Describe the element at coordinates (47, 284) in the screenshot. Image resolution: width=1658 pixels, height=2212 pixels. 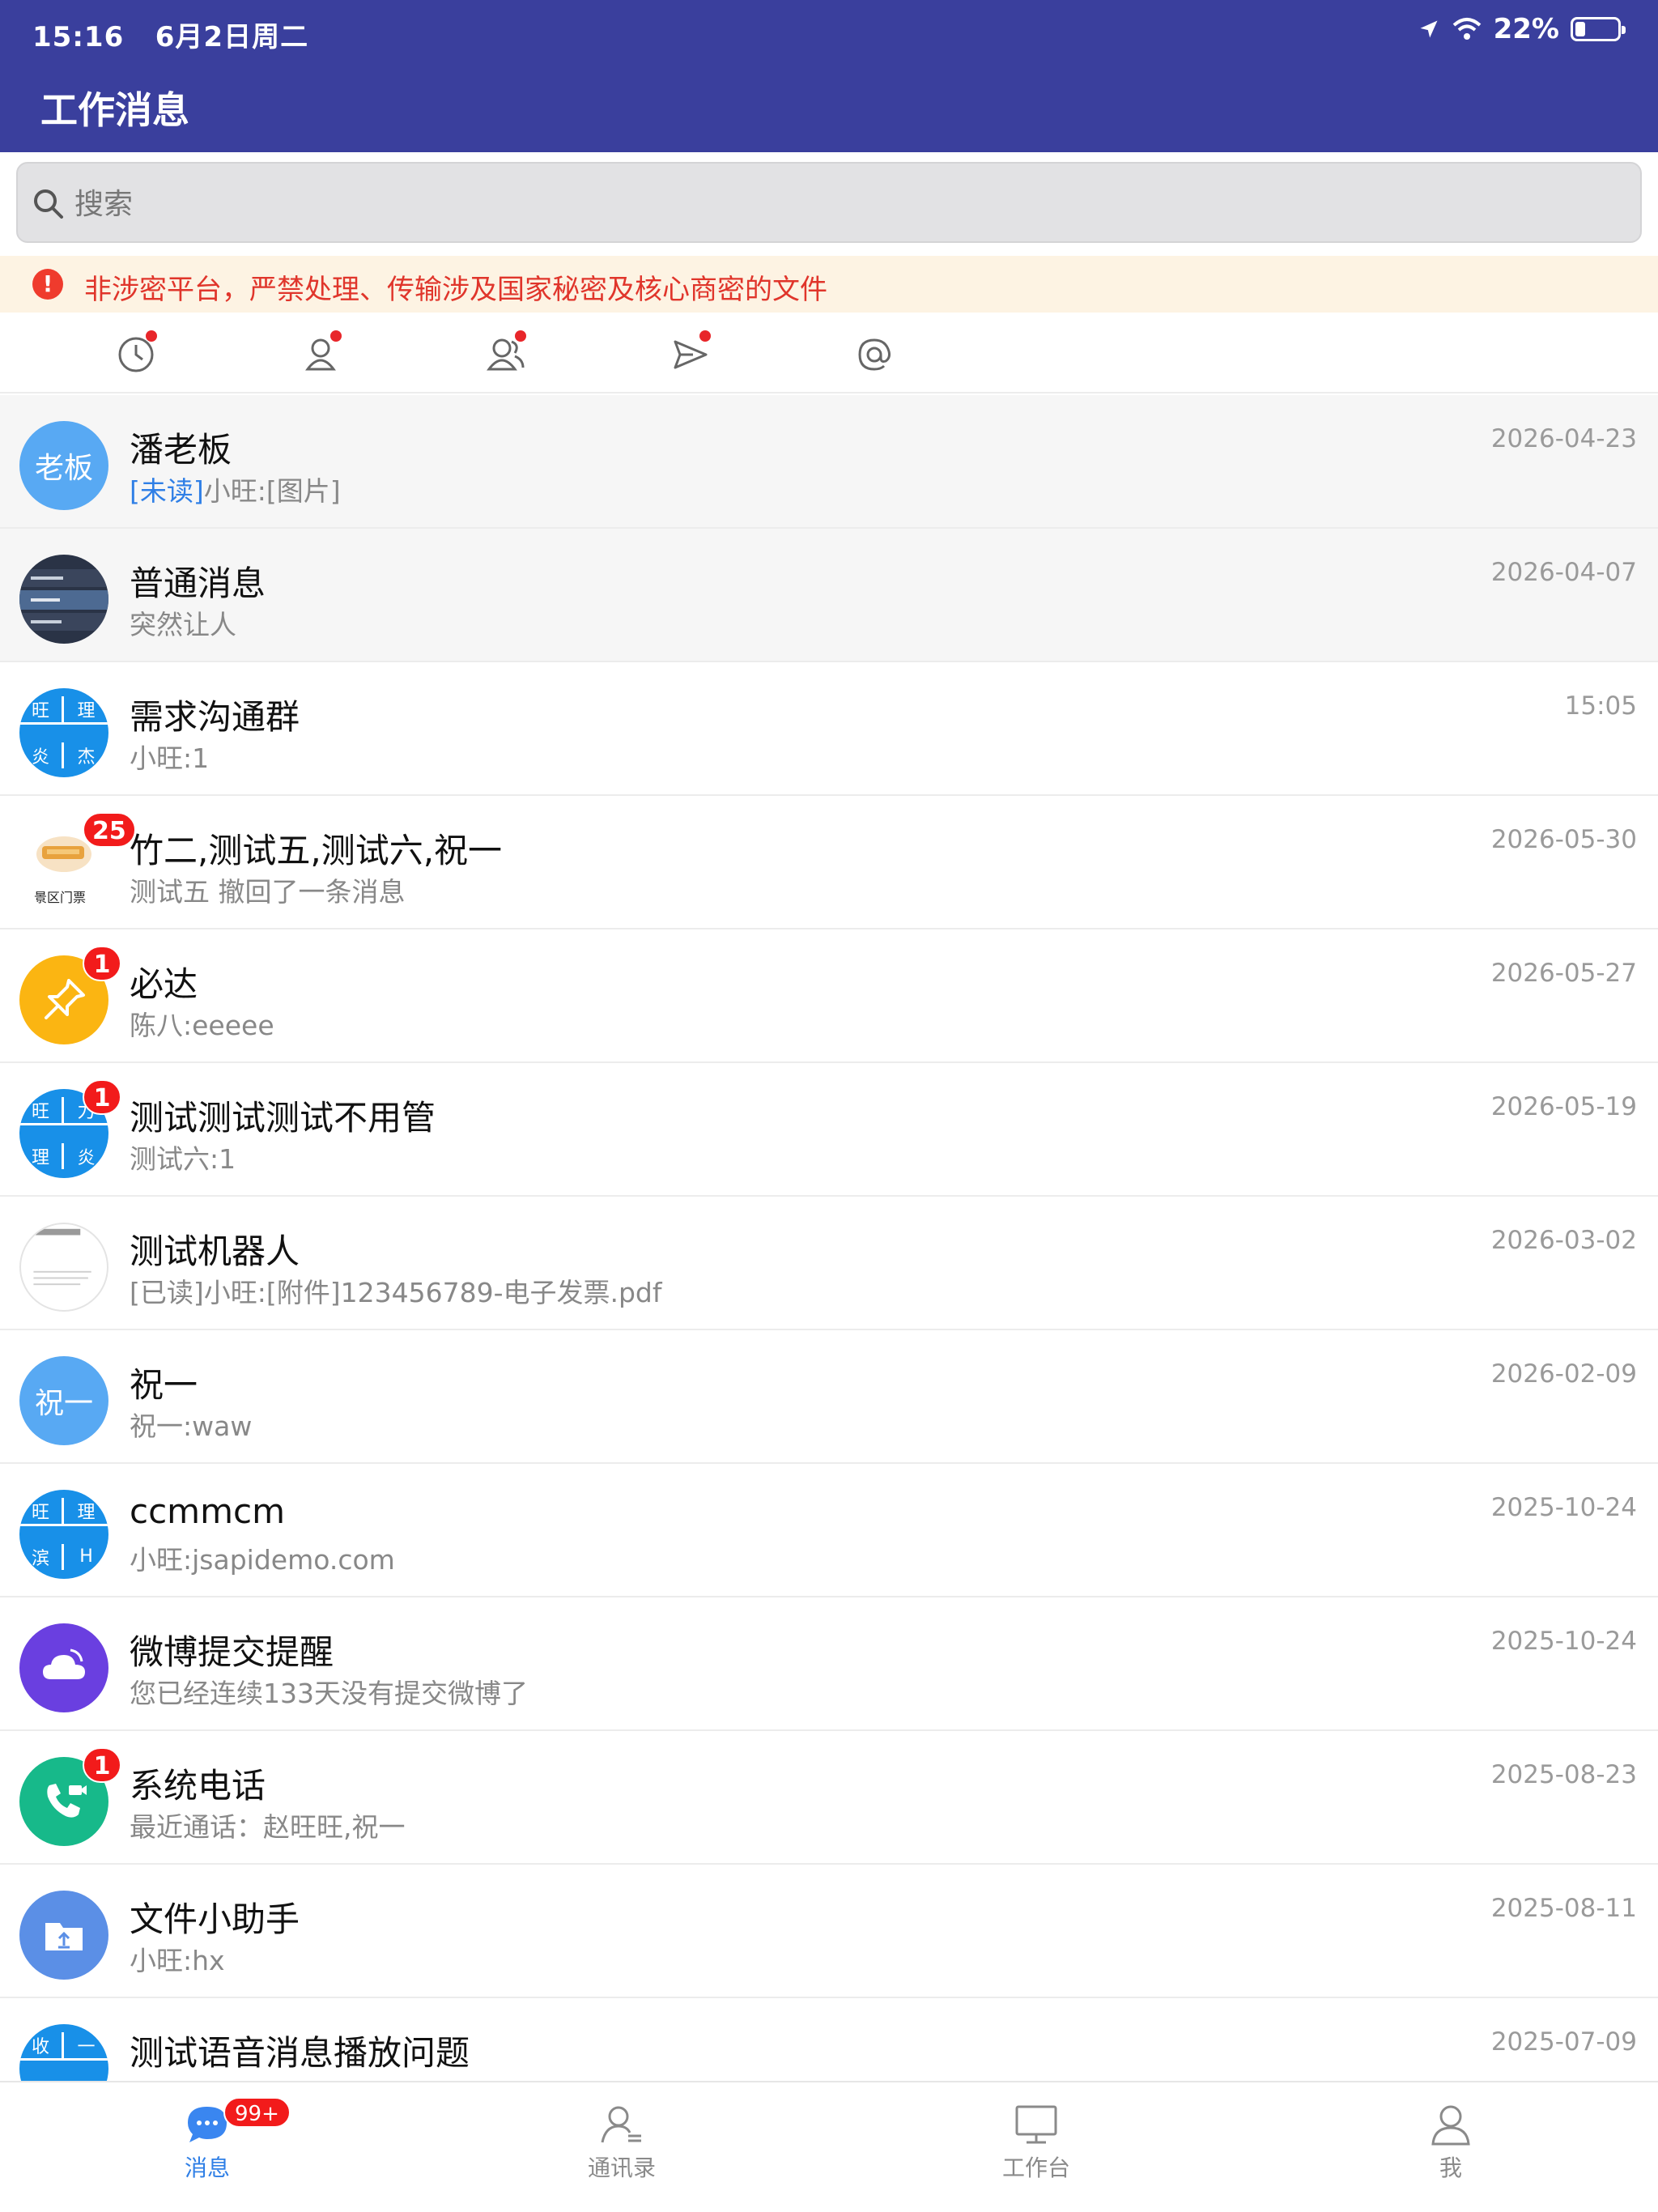
I see `warning-icon: !` at that location.